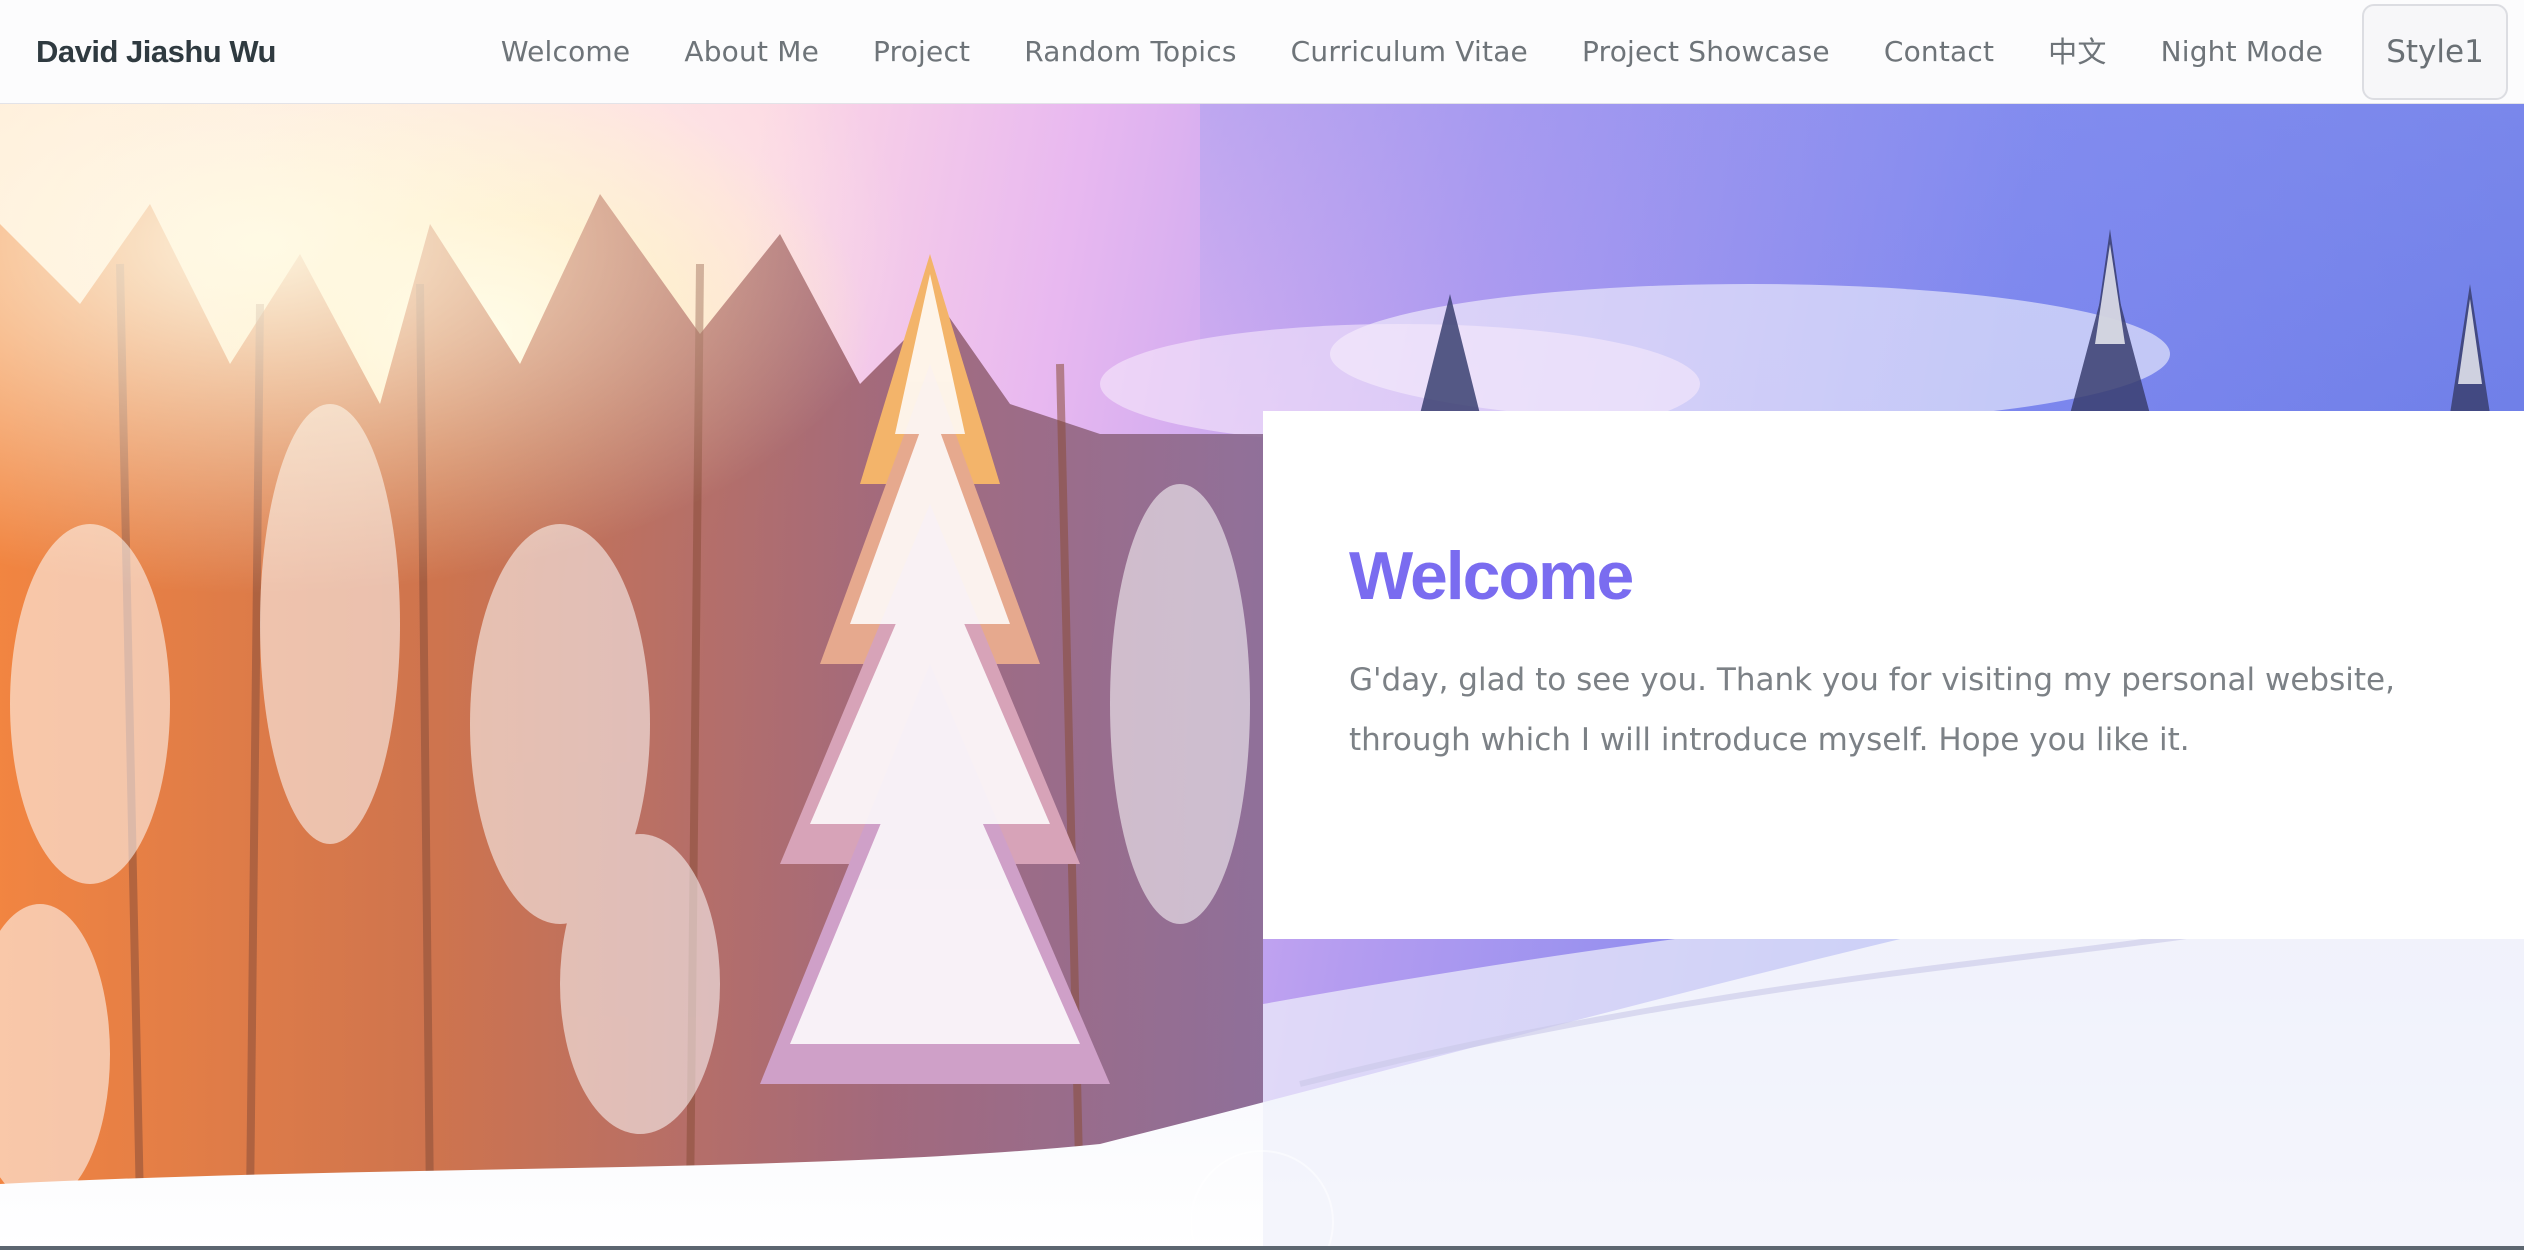 The width and height of the screenshot is (2524, 1250). What do you see at coordinates (2242, 52) in the screenshot?
I see `nav-item-night-mode: Night Mode` at bounding box center [2242, 52].